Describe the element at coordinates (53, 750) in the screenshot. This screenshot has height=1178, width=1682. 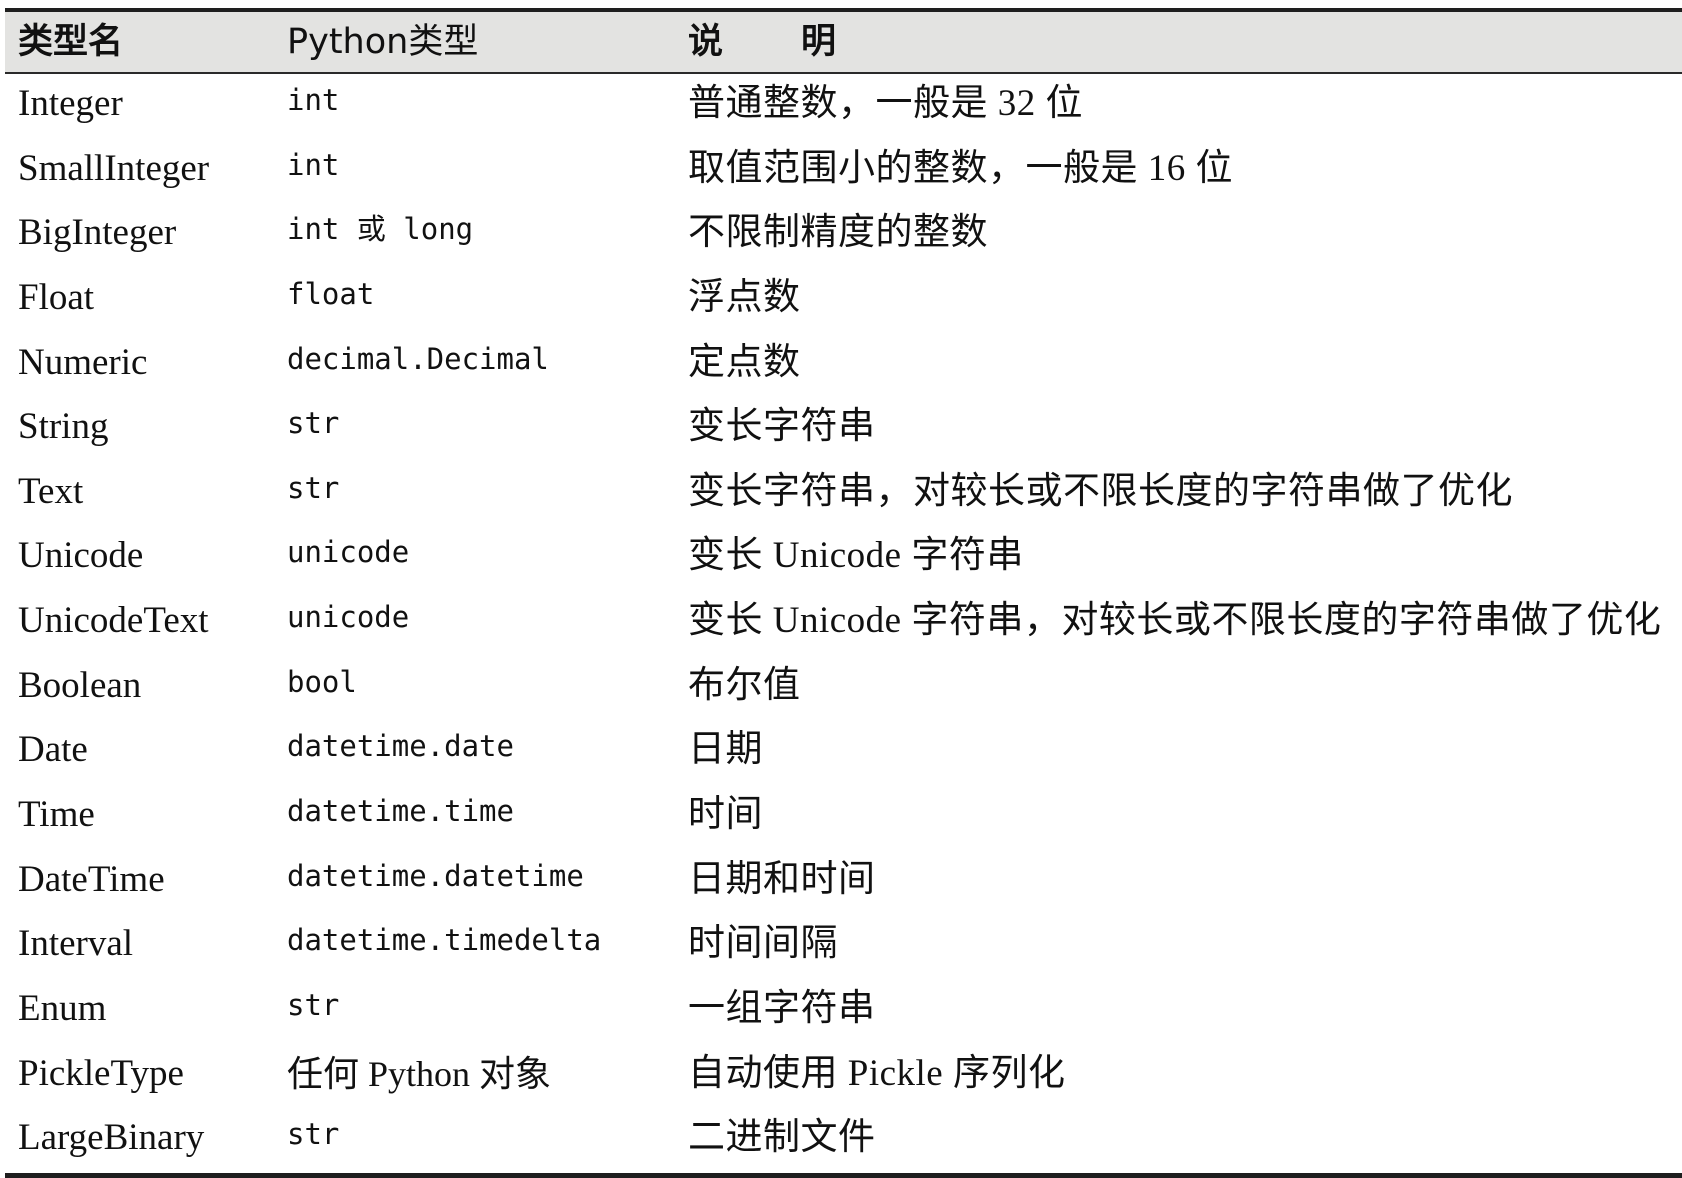
I see `cell-type-name: Date` at that location.